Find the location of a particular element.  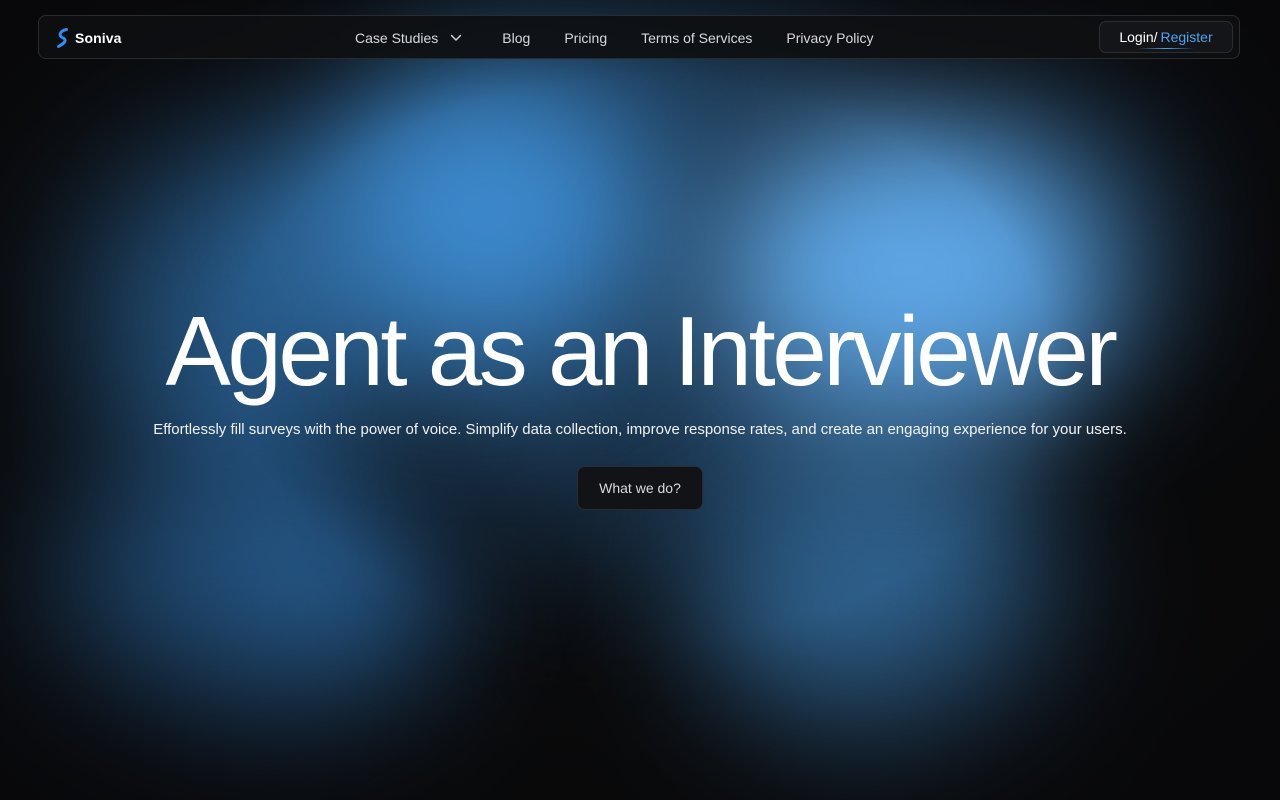

nav-item-privacy-policy: Privacy Policy is located at coordinates (829, 38).